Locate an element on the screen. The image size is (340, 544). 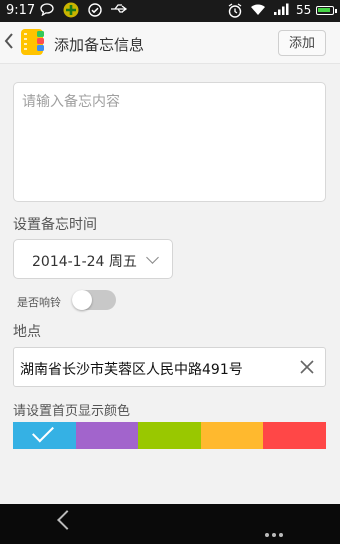
status-time: 9:17 is located at coordinates (21, 10).